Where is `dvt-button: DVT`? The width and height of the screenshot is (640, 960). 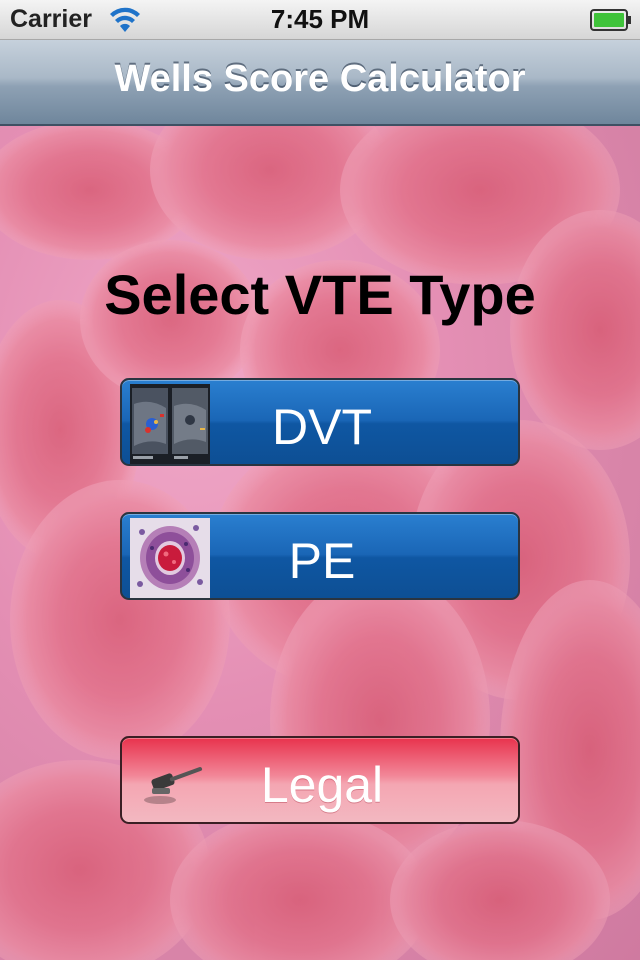
dvt-button: DVT is located at coordinates (320, 422).